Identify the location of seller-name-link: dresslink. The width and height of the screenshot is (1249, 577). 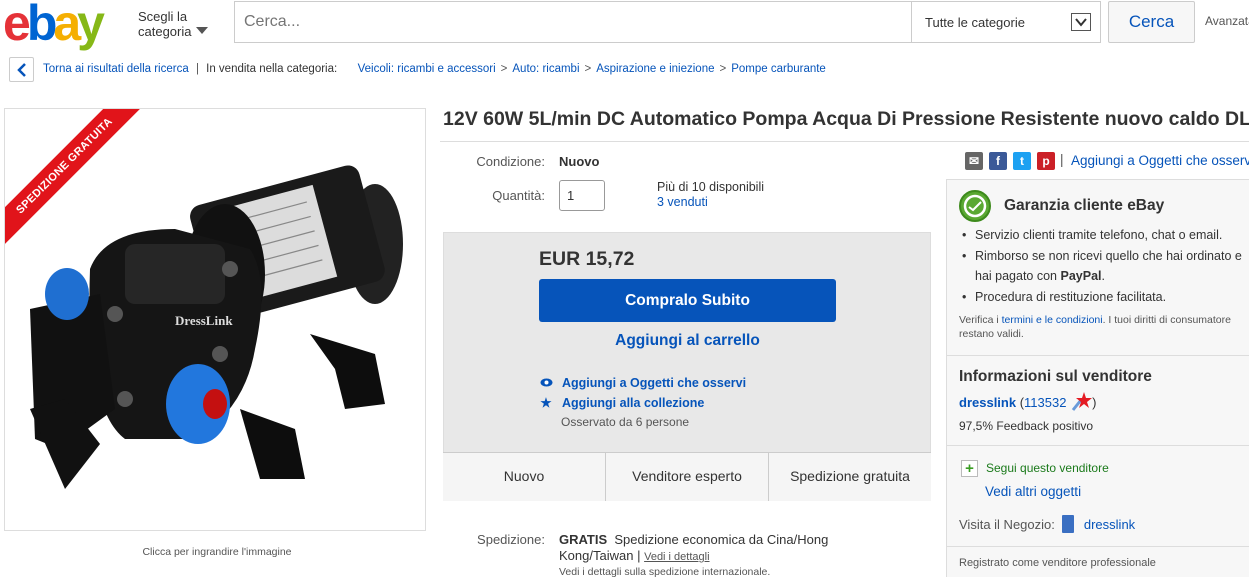
(987, 402).